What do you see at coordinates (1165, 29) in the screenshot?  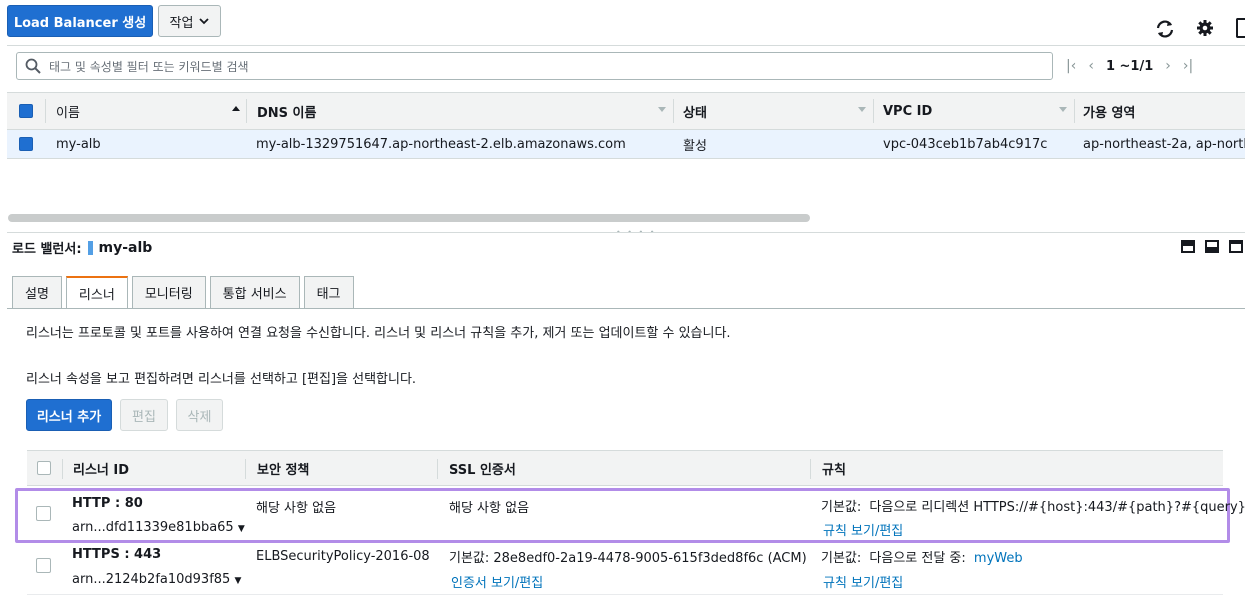 I see `refresh-icon` at bounding box center [1165, 29].